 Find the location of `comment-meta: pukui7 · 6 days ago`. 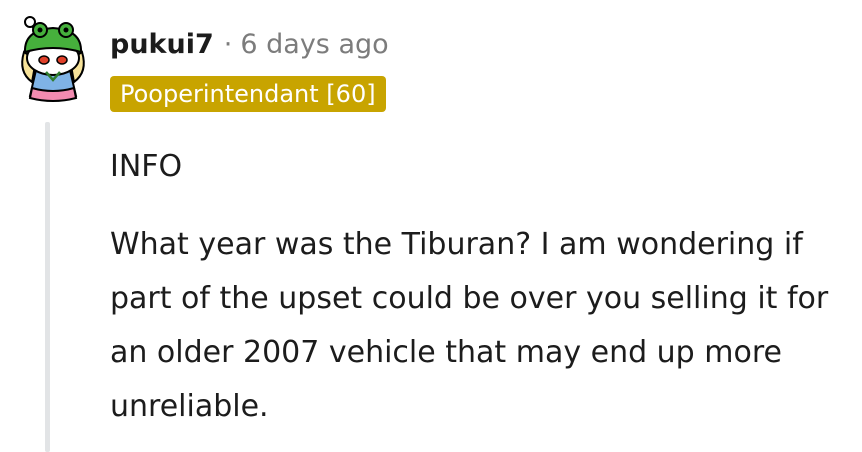

comment-meta: pukui7 · 6 days ago is located at coordinates (249, 44).